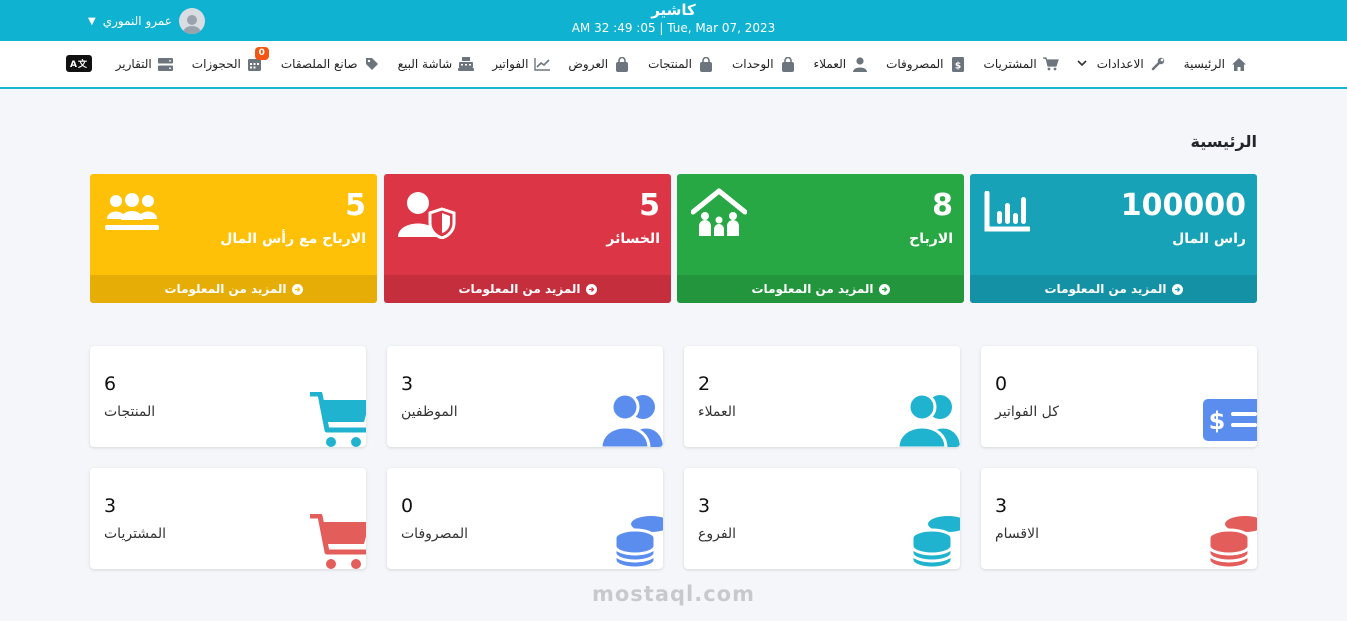  I want to click on counter-label: المنتجات, so click(130, 412).